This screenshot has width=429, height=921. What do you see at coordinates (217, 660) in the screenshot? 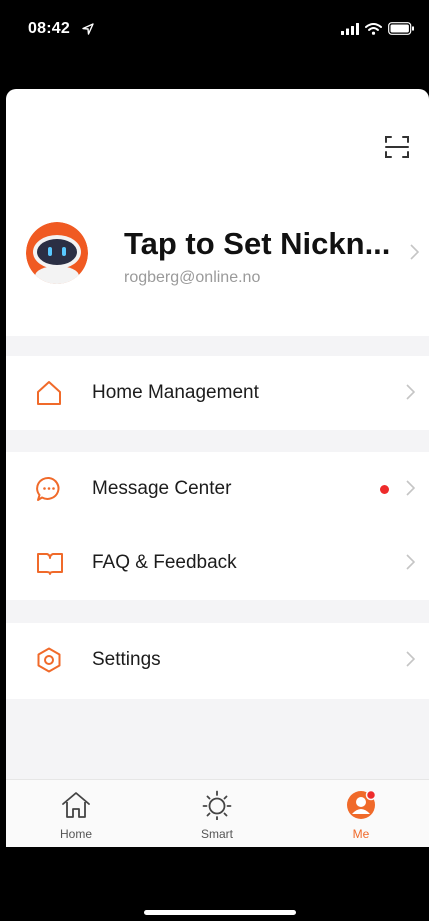
I see `settings-row: Settings` at bounding box center [217, 660].